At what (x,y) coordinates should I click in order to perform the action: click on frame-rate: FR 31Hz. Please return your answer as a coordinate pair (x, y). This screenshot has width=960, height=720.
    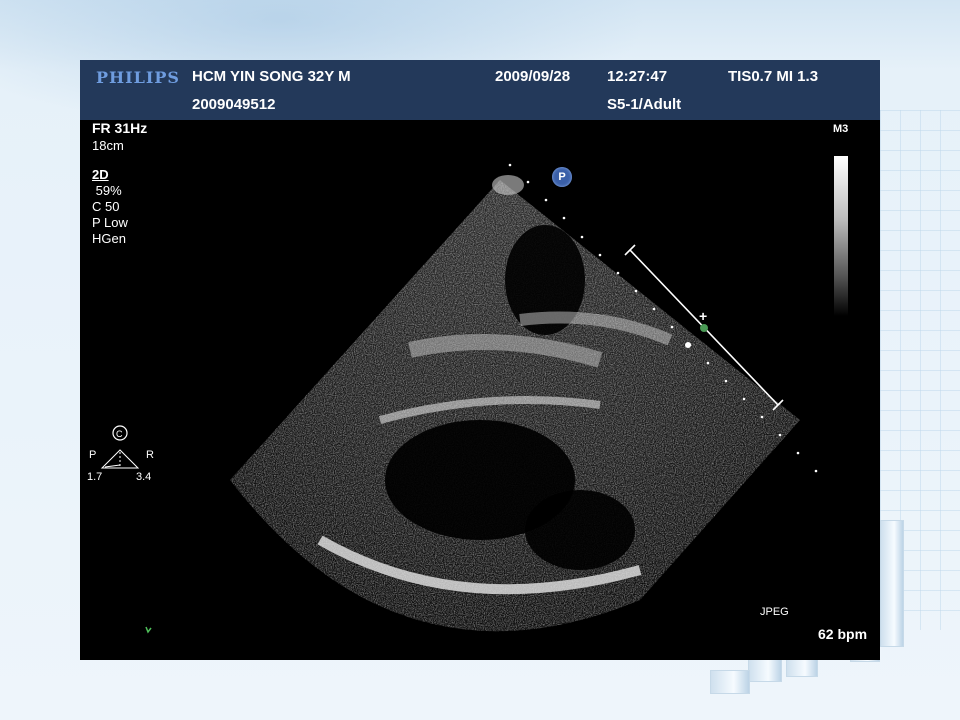
    Looking at the image, I should click on (120, 128).